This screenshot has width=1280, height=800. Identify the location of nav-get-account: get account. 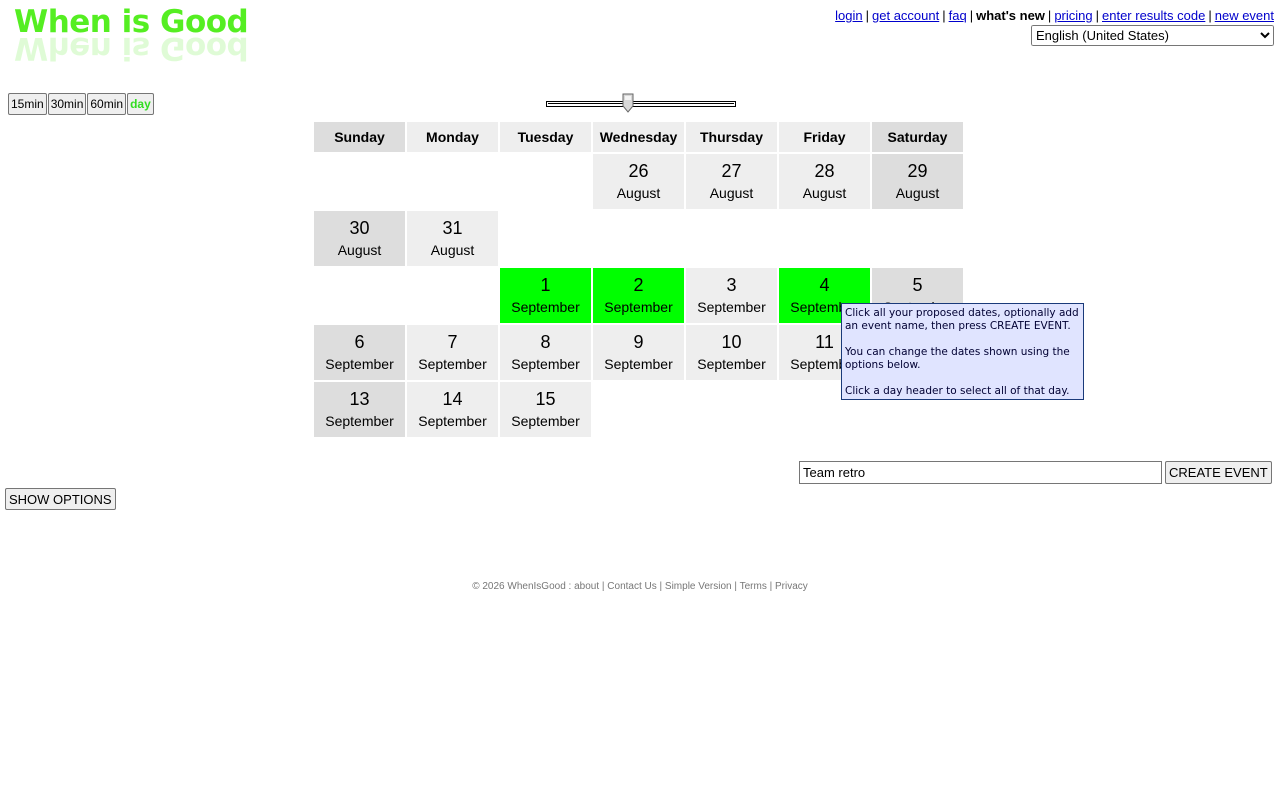
(905, 15).